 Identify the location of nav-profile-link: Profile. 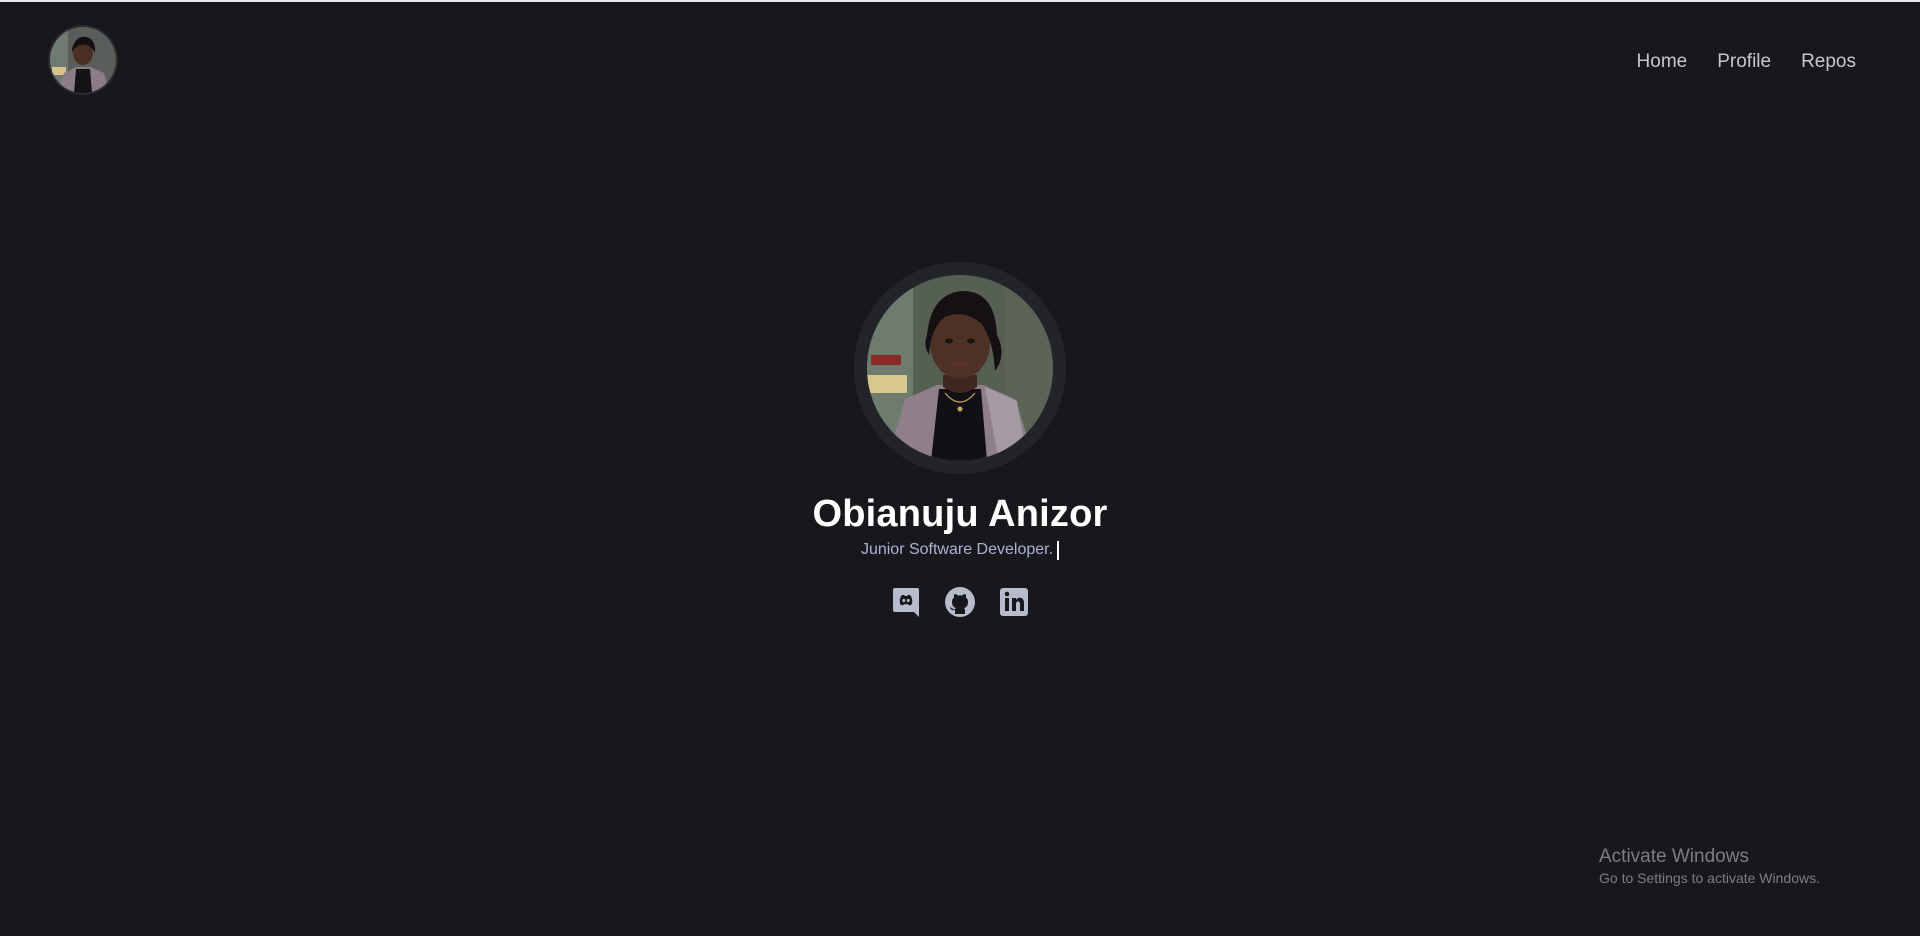
(1744, 62).